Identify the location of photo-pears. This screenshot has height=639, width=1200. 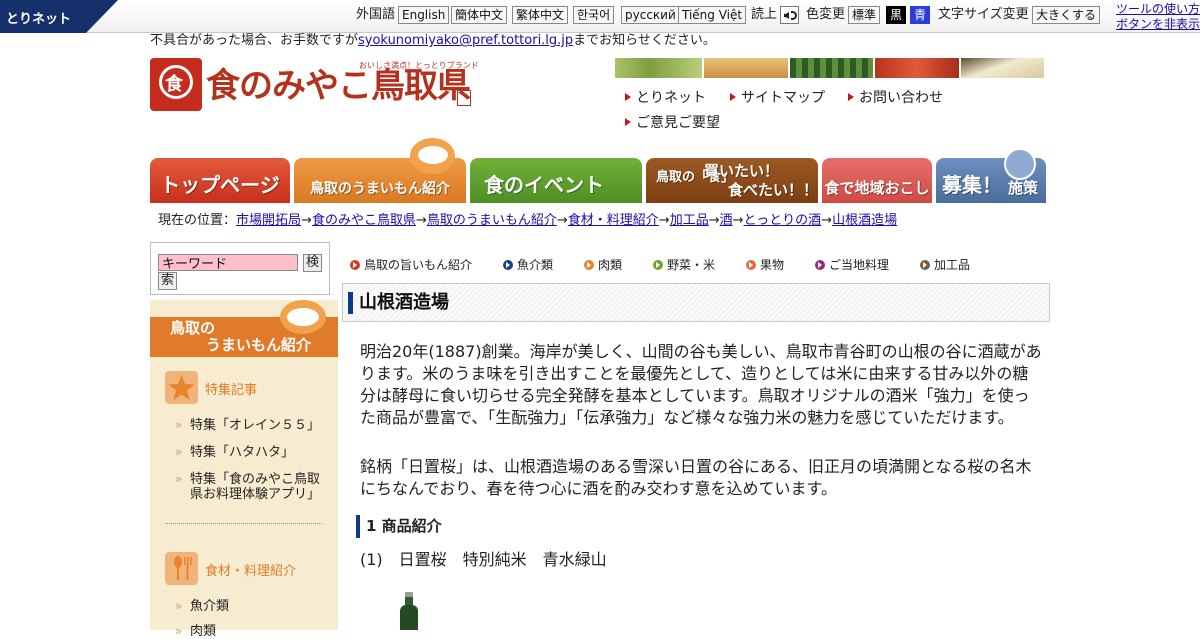
(658, 68).